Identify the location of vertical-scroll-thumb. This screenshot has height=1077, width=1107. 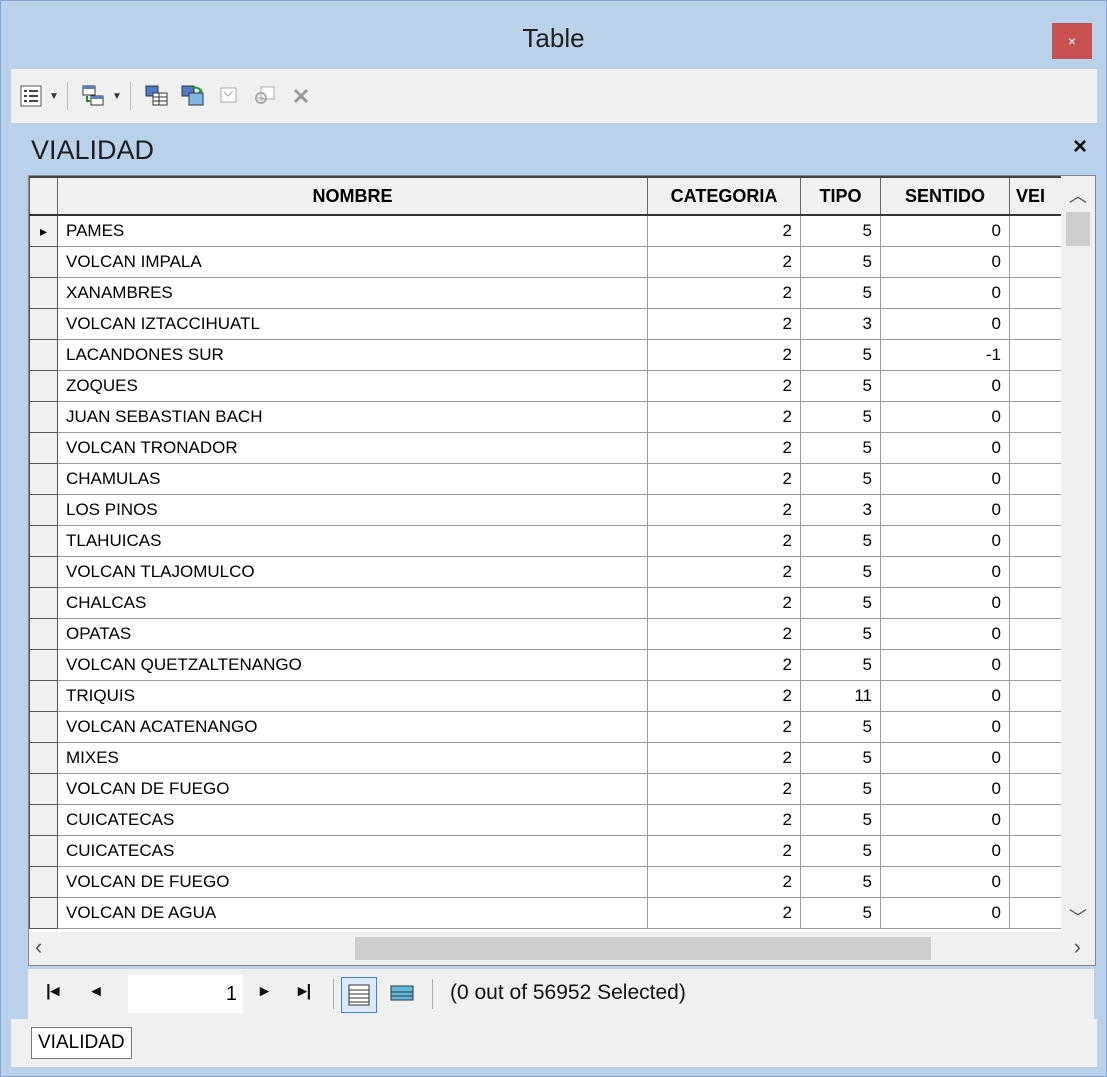
(1078, 229).